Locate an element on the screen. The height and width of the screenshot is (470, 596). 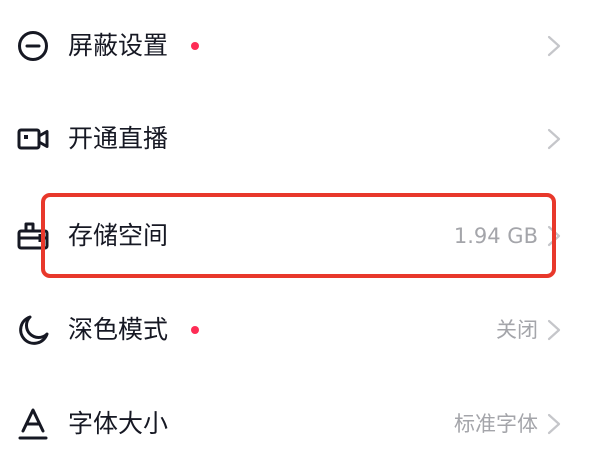
font-size-icon is located at coordinates (33, 424).